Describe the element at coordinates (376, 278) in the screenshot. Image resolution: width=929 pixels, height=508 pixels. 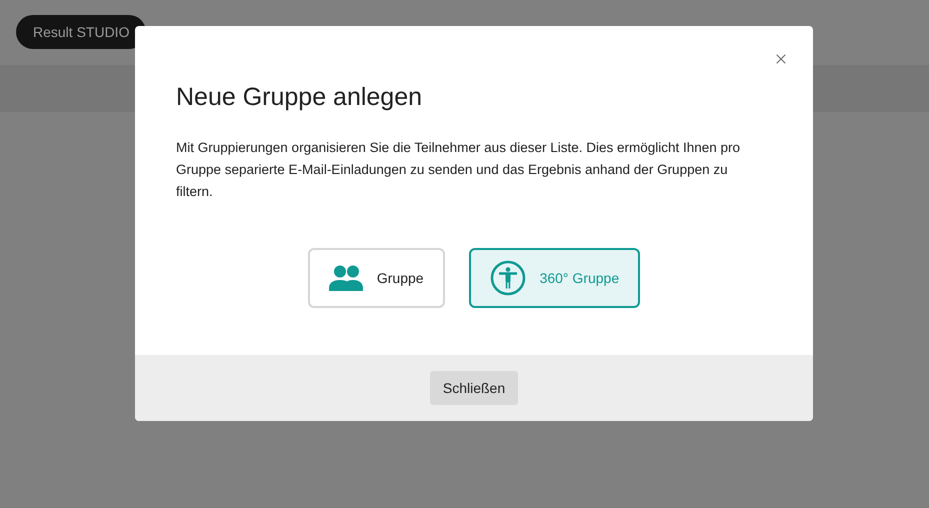
I see `group-type-option: Gruppe` at that location.